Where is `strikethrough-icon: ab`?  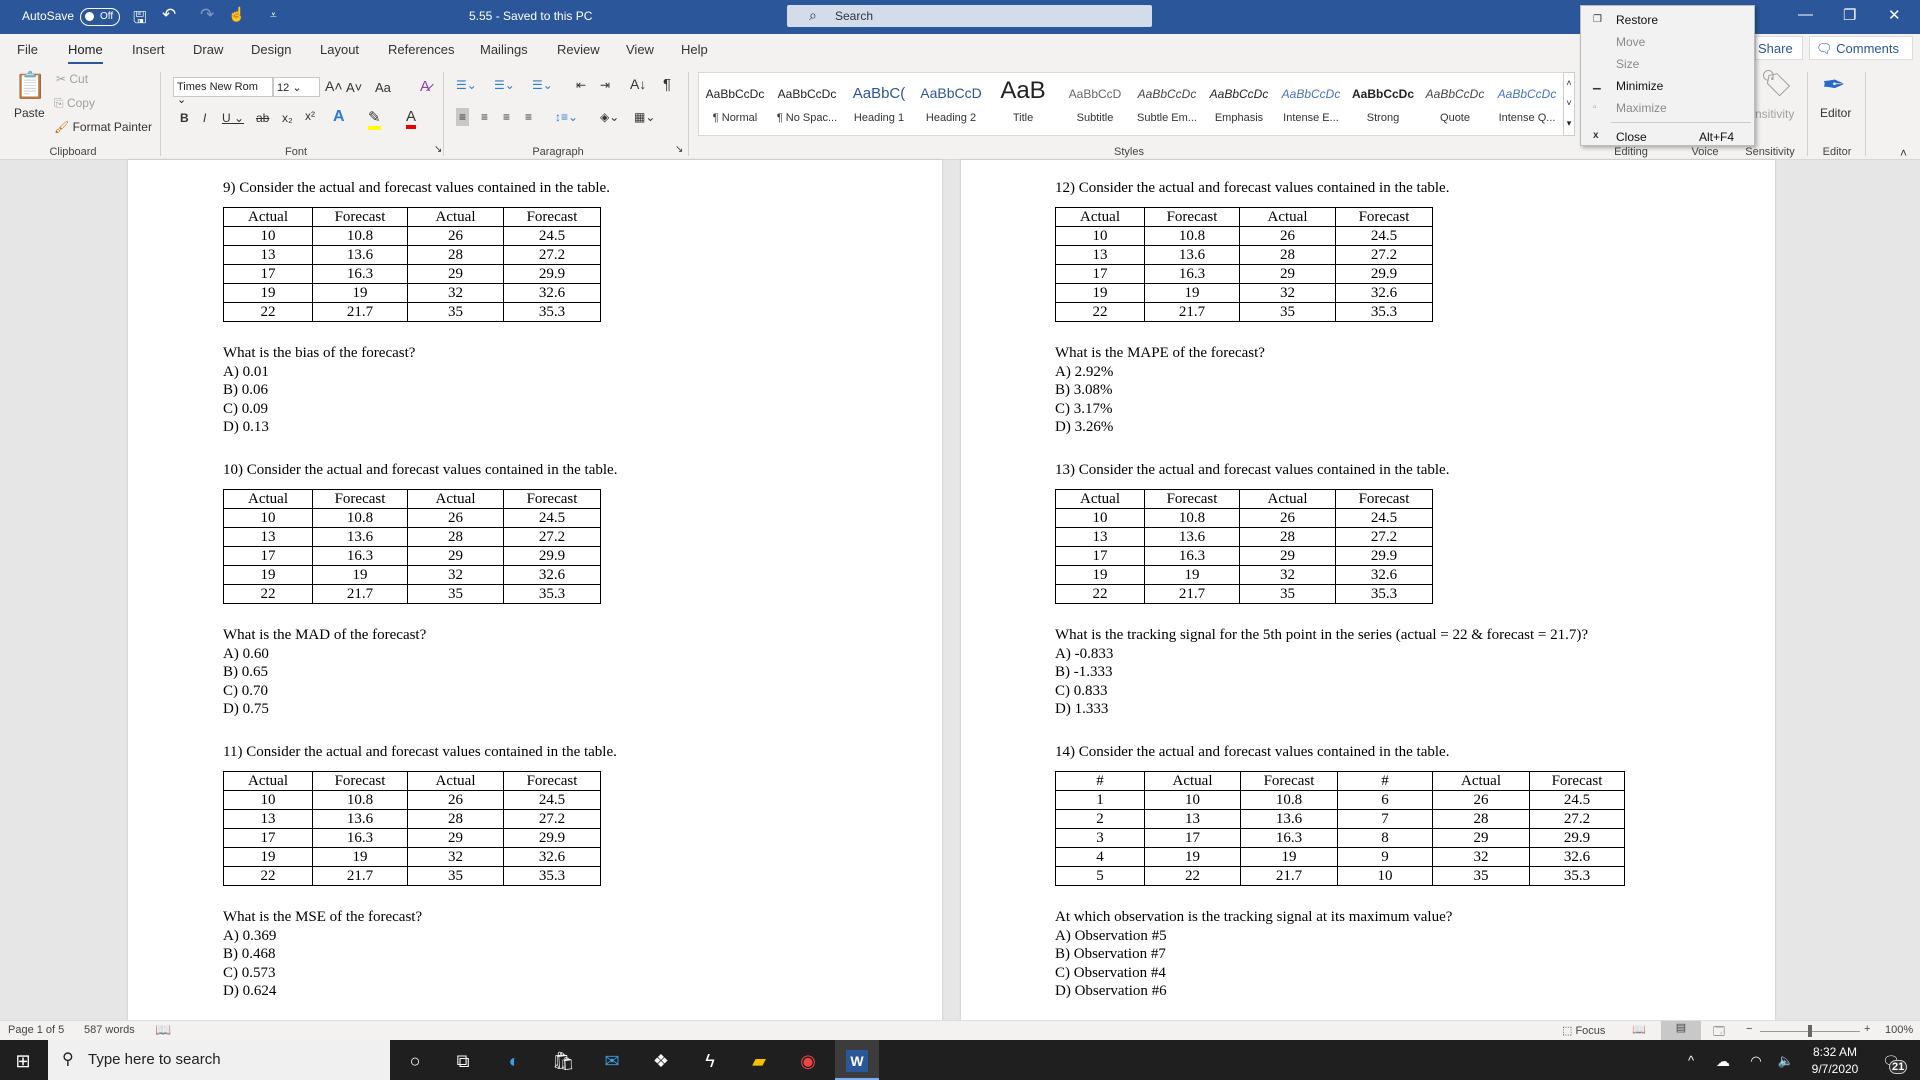 strikethrough-icon: ab is located at coordinates (262, 118).